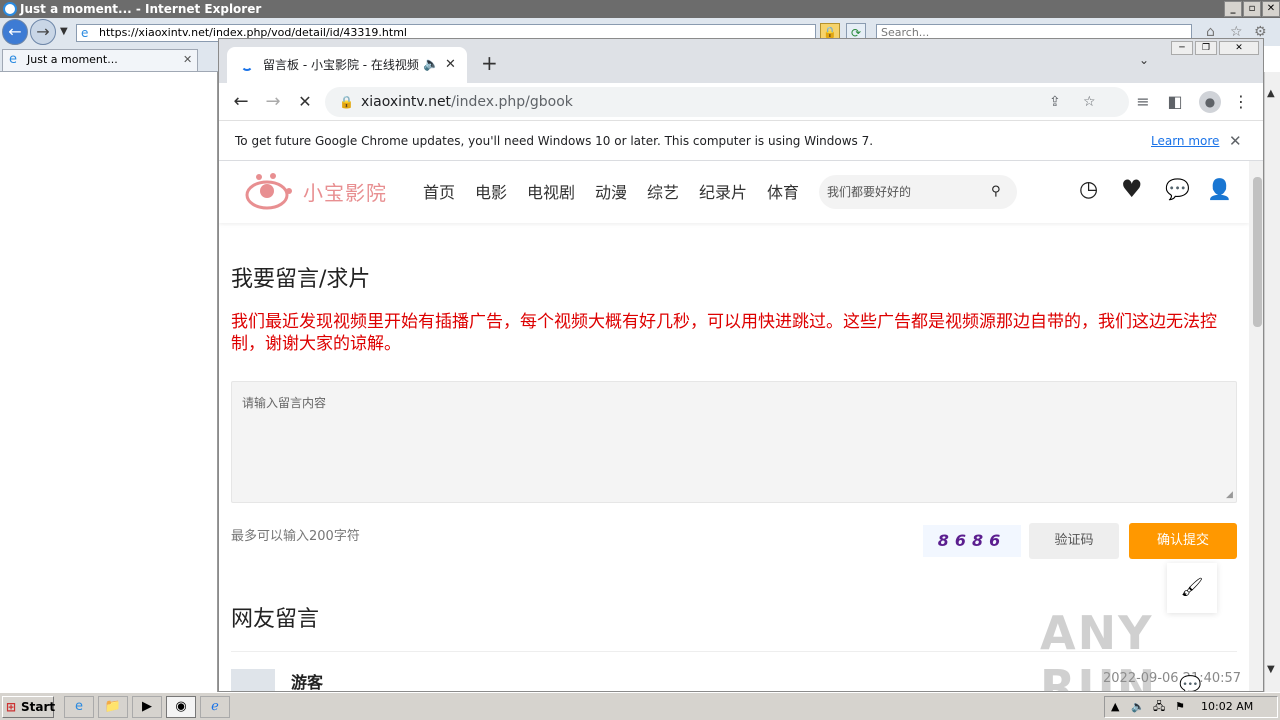 This screenshot has height=720, width=1280. What do you see at coordinates (1272, 382) in the screenshot?
I see `ie-vertical-scrollbar: ▲ ▼` at bounding box center [1272, 382].